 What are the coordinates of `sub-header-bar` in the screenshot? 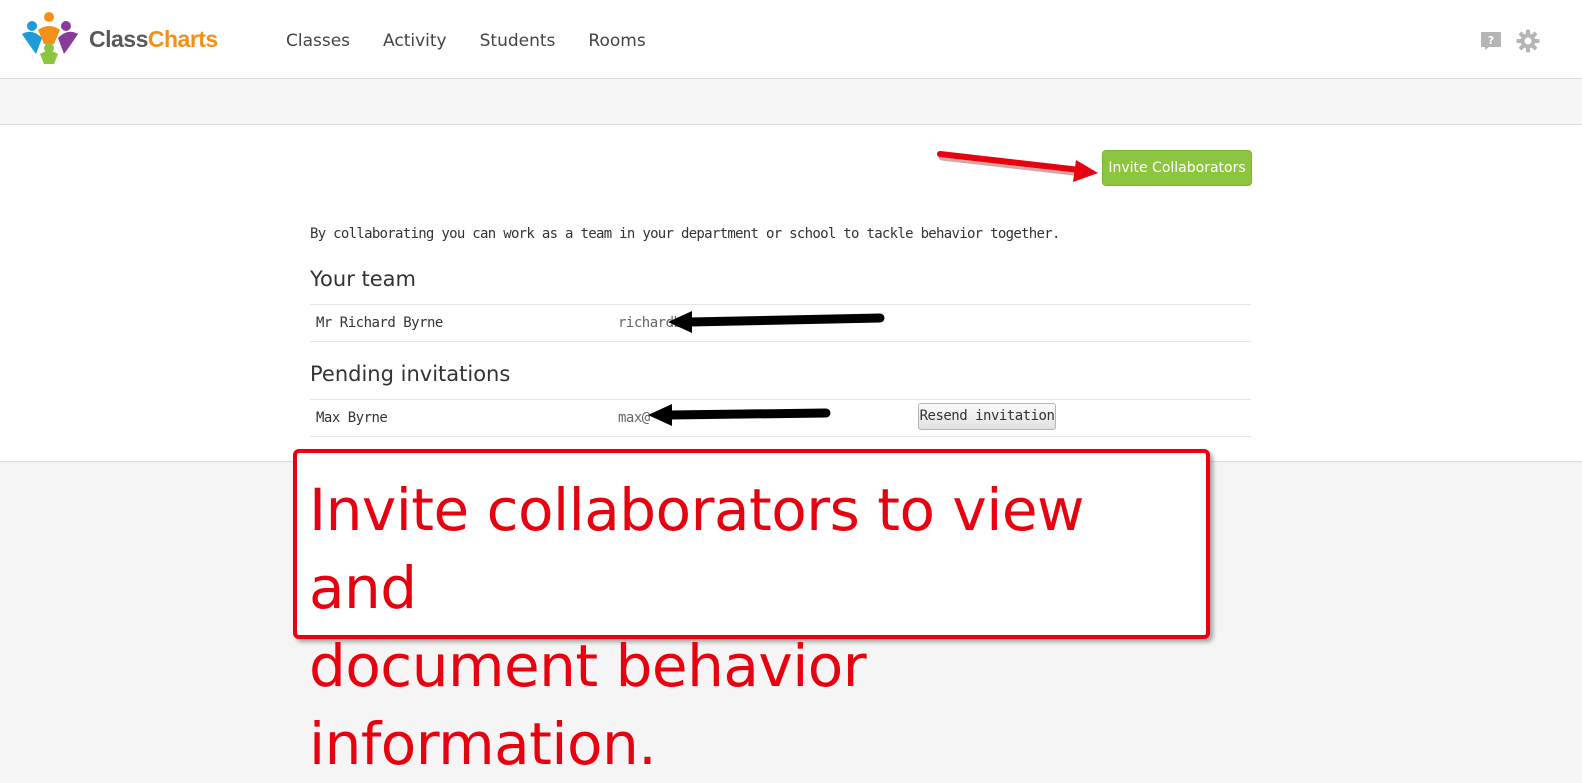 It's located at (791, 102).